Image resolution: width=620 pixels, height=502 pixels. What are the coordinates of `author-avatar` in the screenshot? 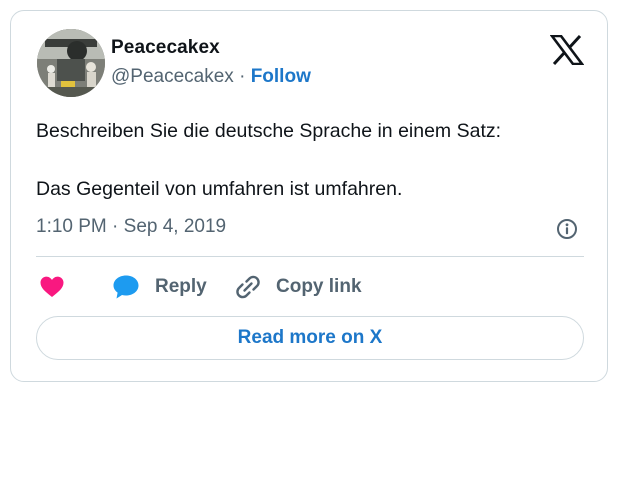 It's located at (71, 63).